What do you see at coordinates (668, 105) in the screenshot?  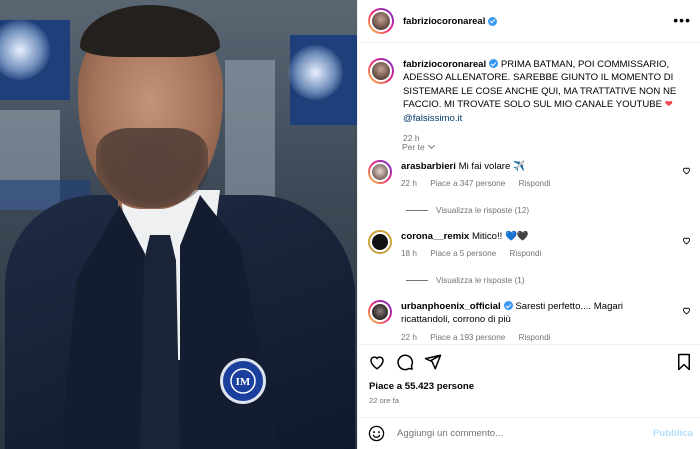 I see `red-heart-emoji-icon: ❤` at bounding box center [668, 105].